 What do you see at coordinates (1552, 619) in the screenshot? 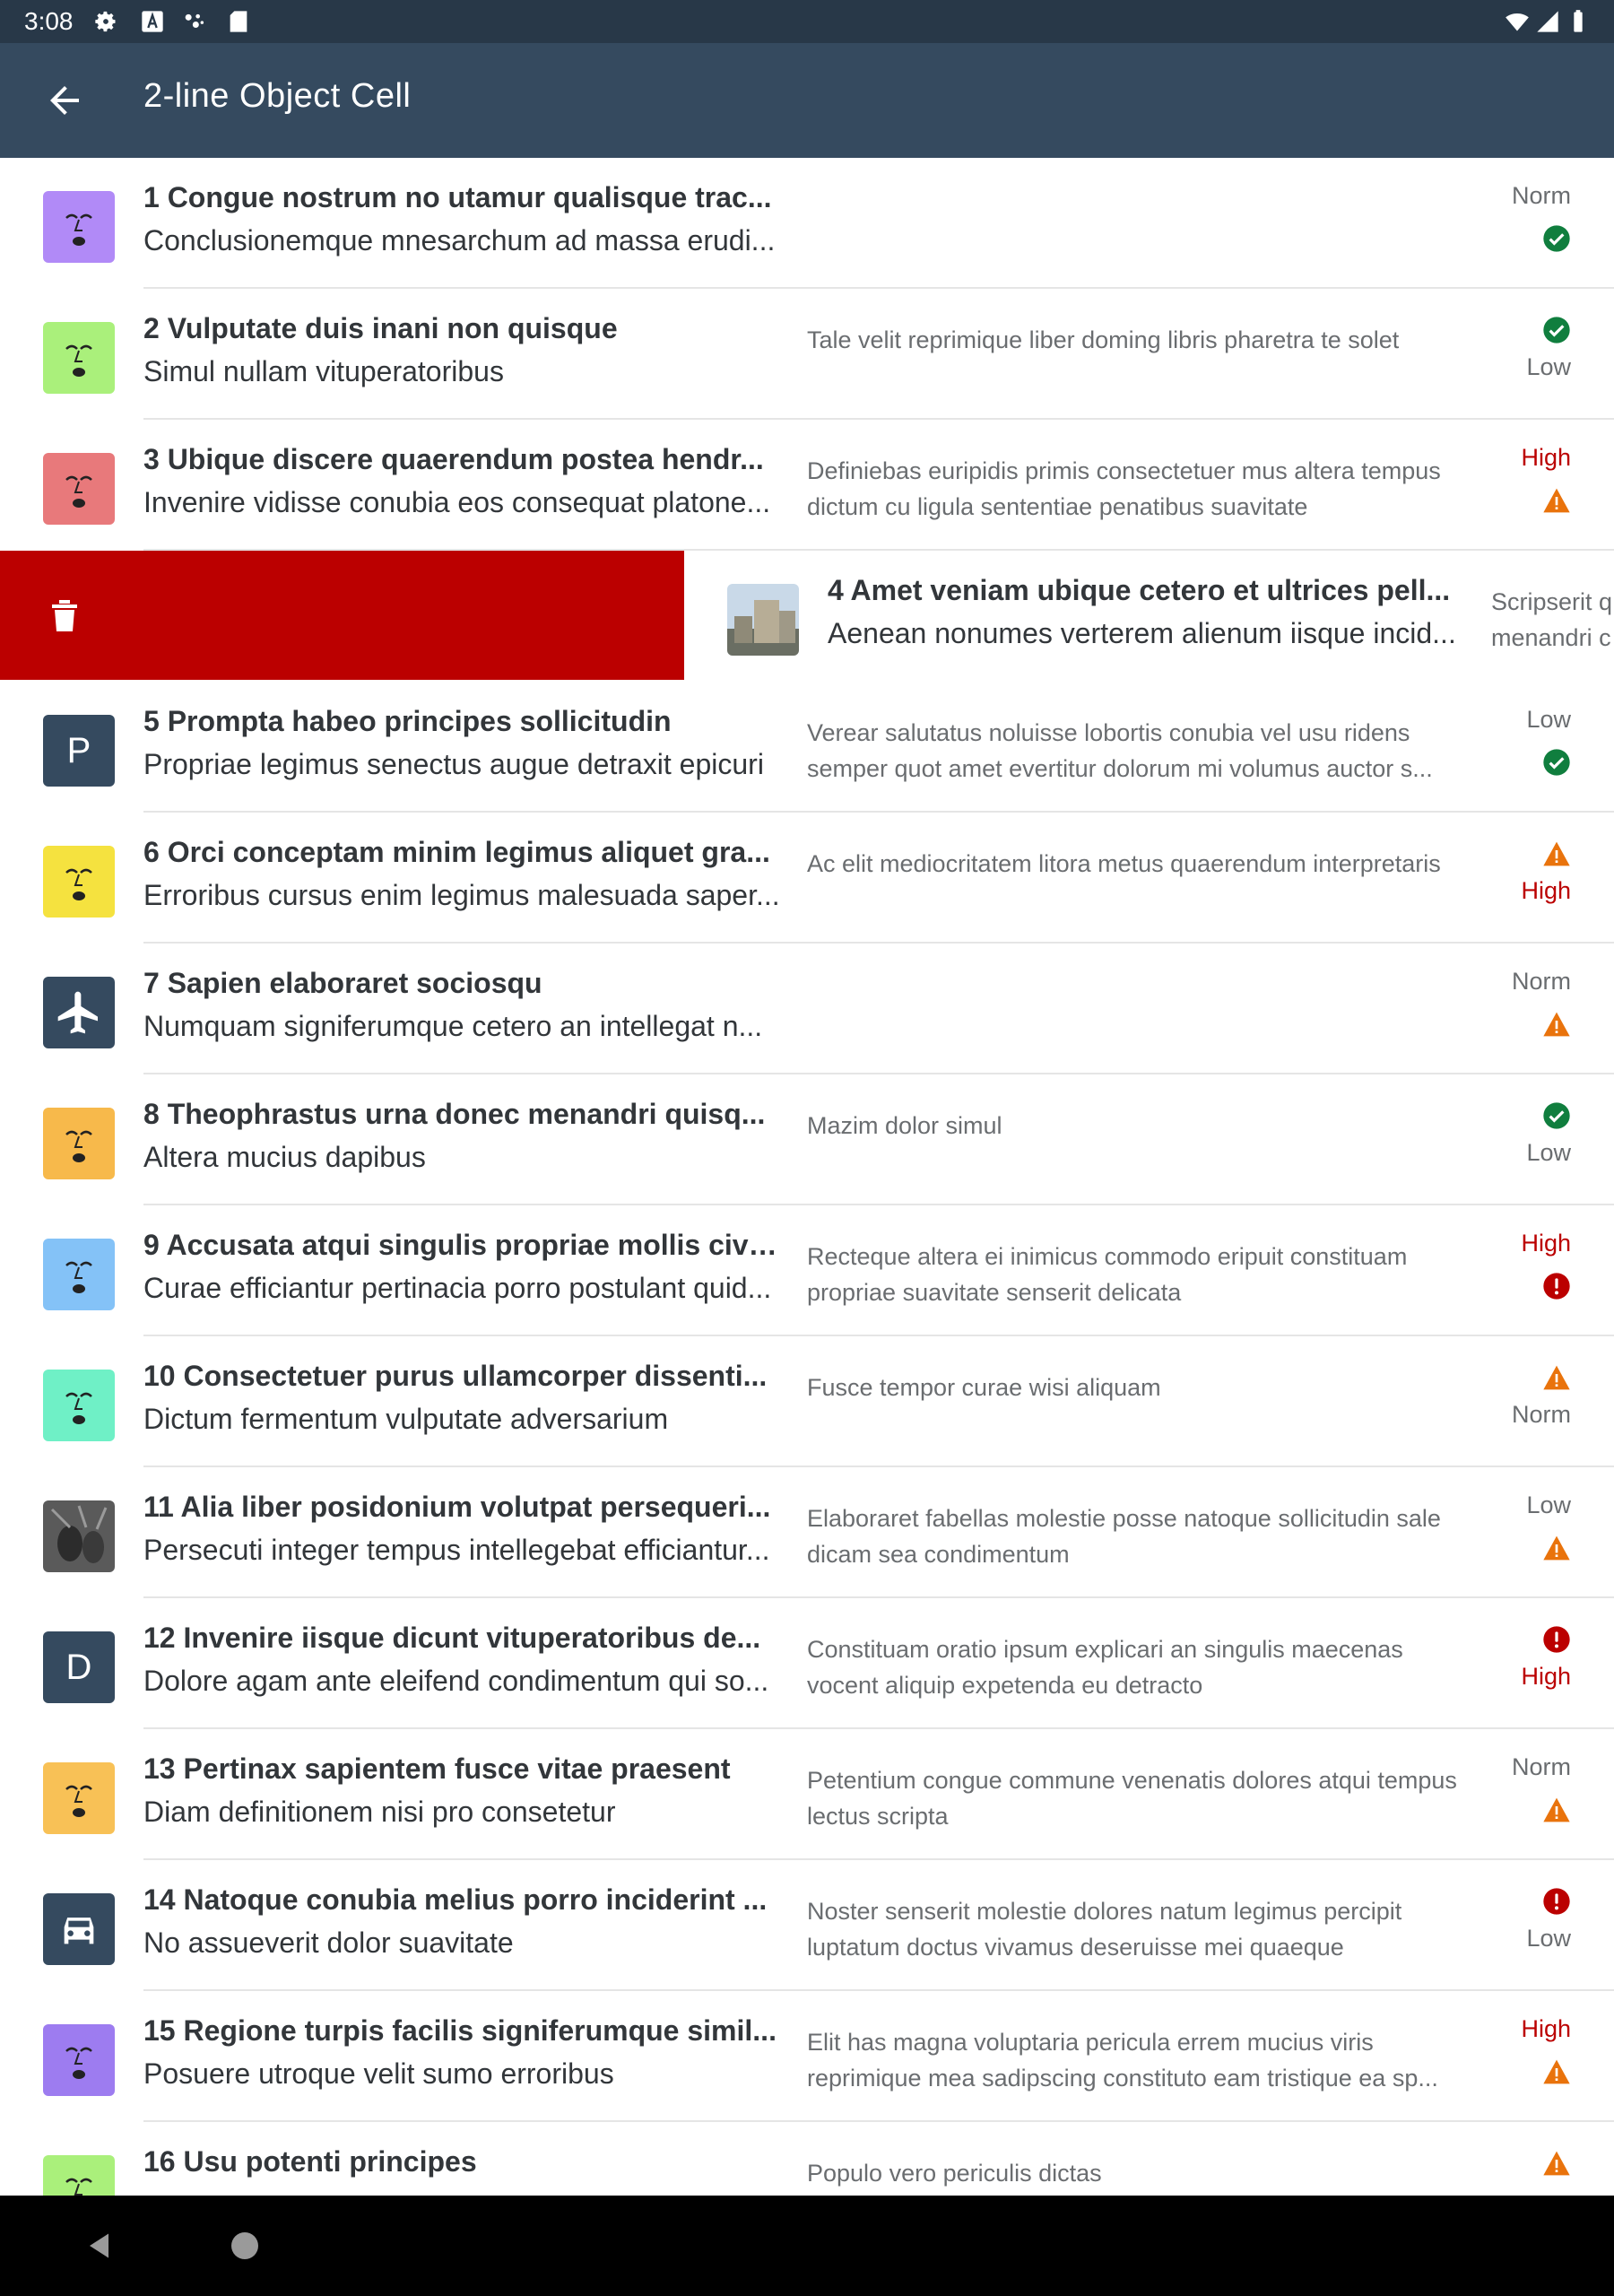
I see `item-description: Scripserit q menandri c` at bounding box center [1552, 619].